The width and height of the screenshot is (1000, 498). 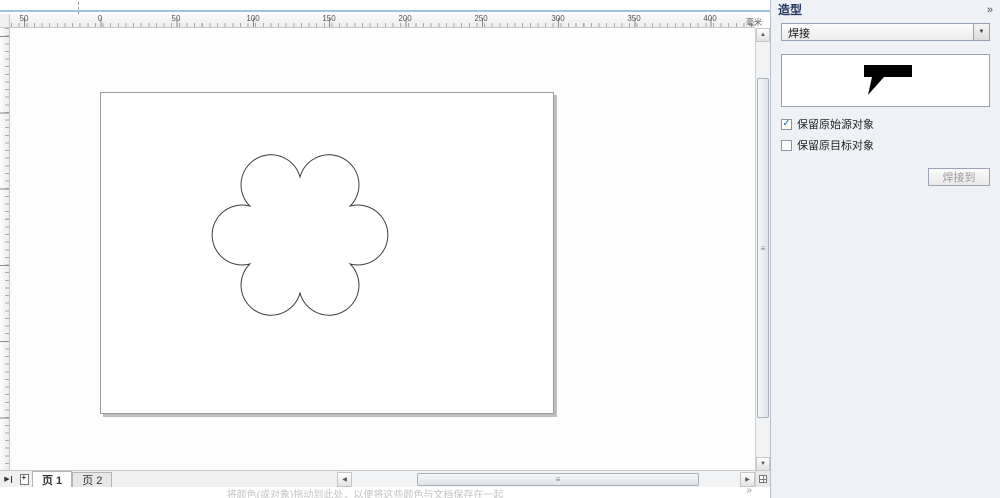 I want to click on scroll-left-button: ◀, so click(x=344, y=479).